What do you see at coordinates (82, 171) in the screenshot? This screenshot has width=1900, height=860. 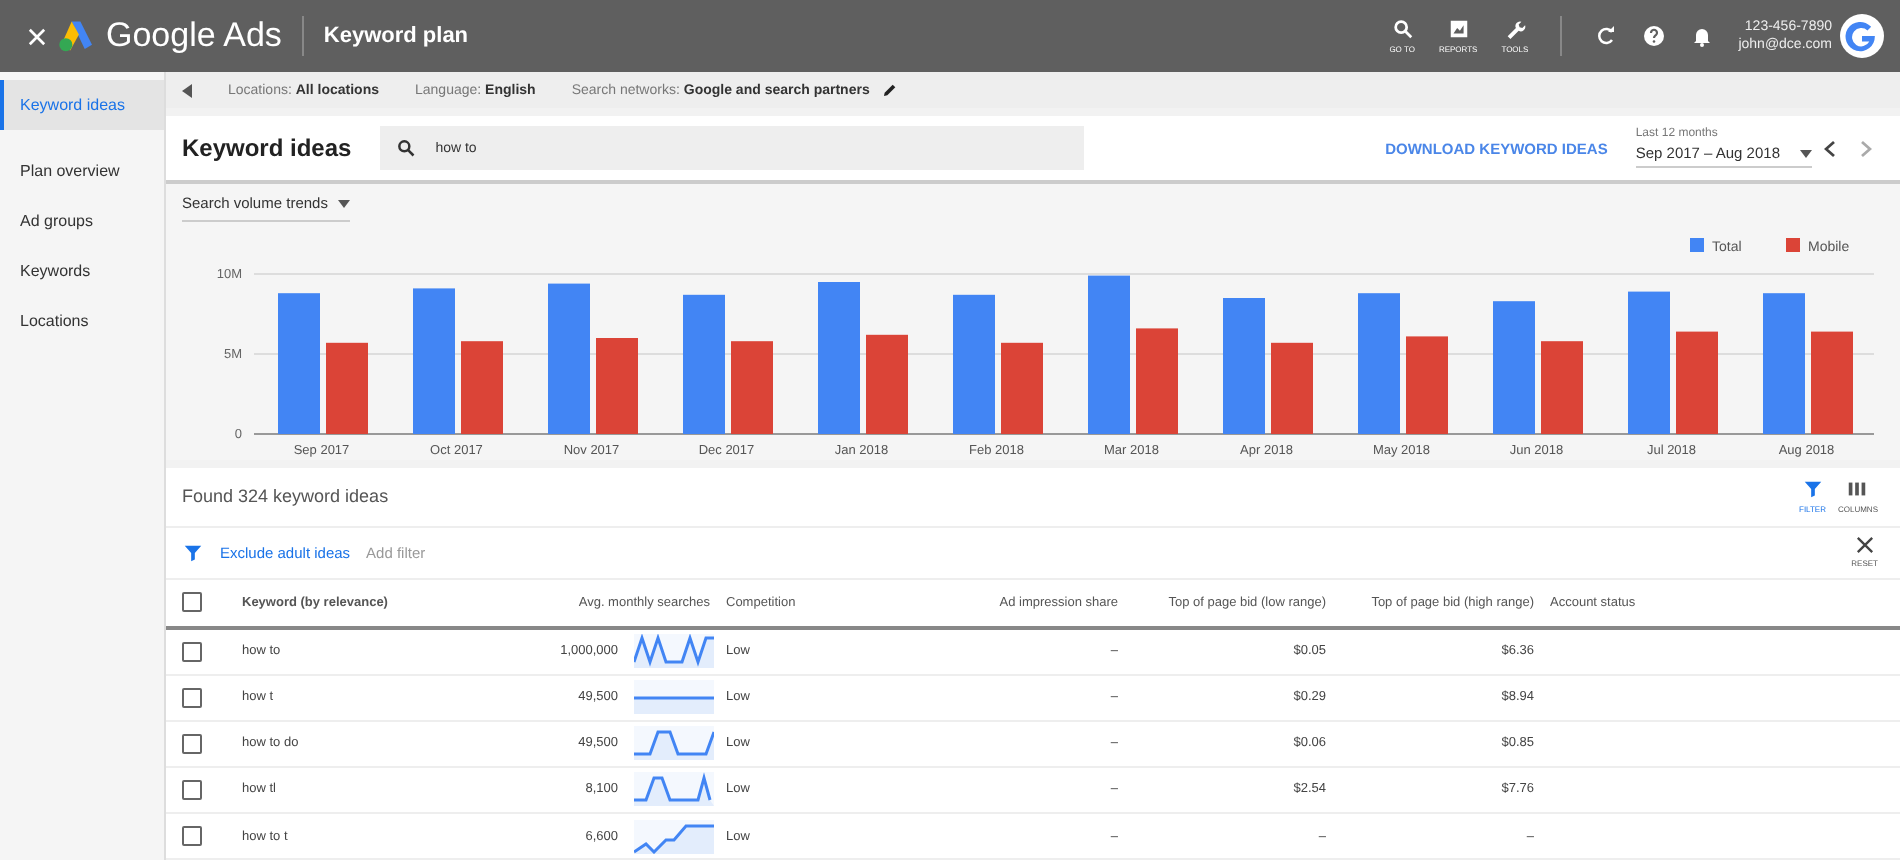 I see `sidebar-item: Plan overview` at bounding box center [82, 171].